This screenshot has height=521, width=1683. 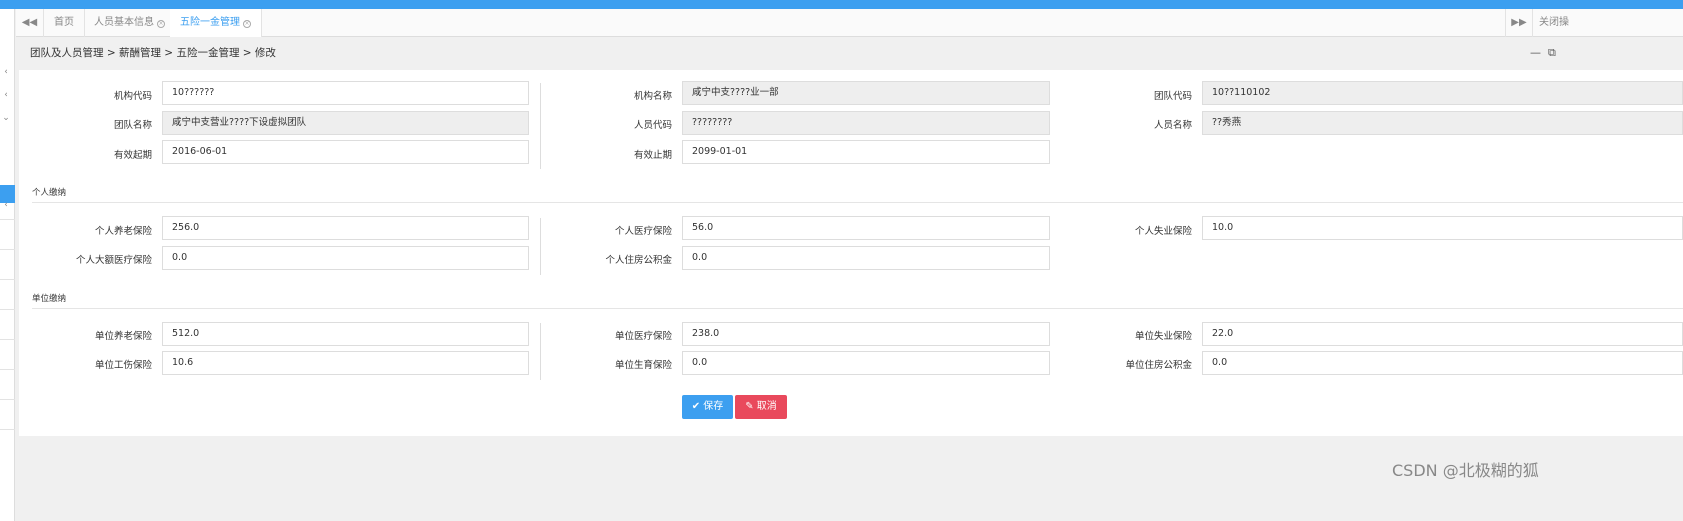 What do you see at coordinates (643, 336) in the screenshot?
I see `company-medical-label: 单位医疗保险` at bounding box center [643, 336].